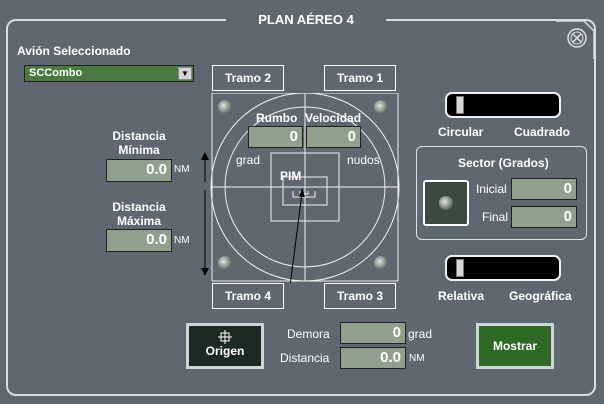 The width and height of the screenshot is (604, 404). What do you see at coordinates (225, 263) in the screenshot?
I see `screw-bottom-left-icon` at bounding box center [225, 263].